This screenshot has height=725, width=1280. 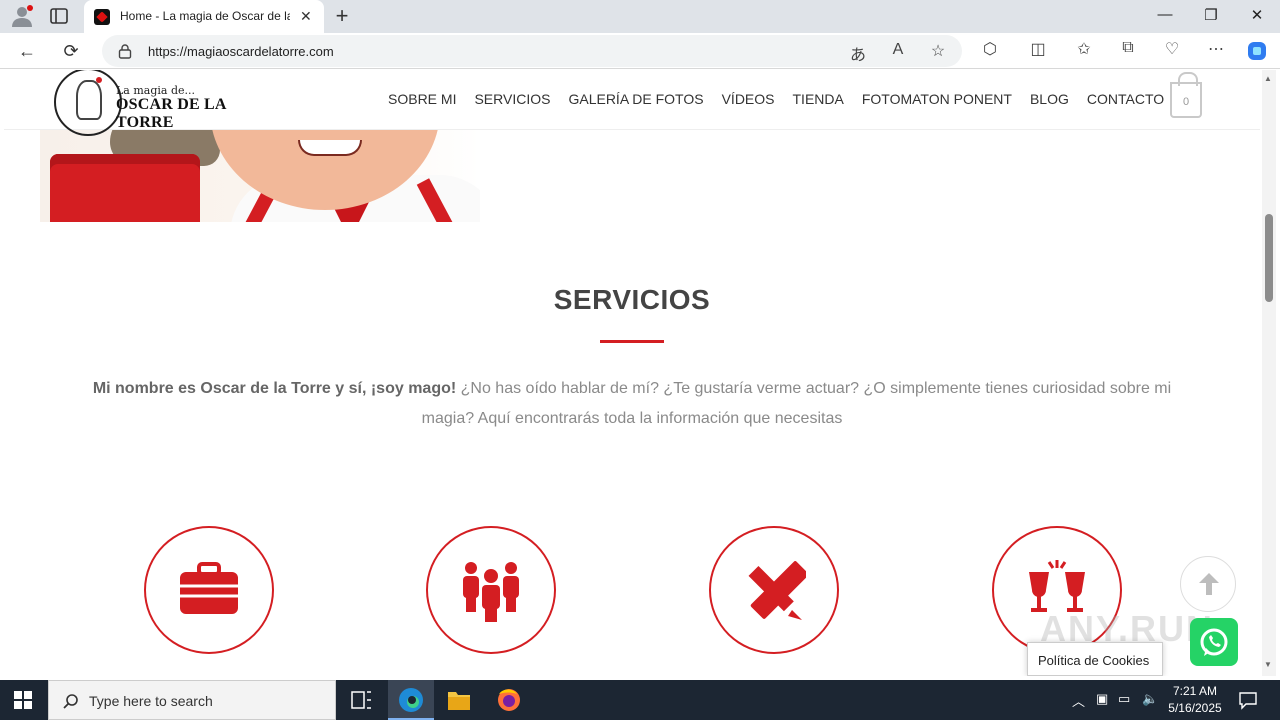 What do you see at coordinates (1125, 99) in the screenshot?
I see `nav-contacto: CONTACTO` at bounding box center [1125, 99].